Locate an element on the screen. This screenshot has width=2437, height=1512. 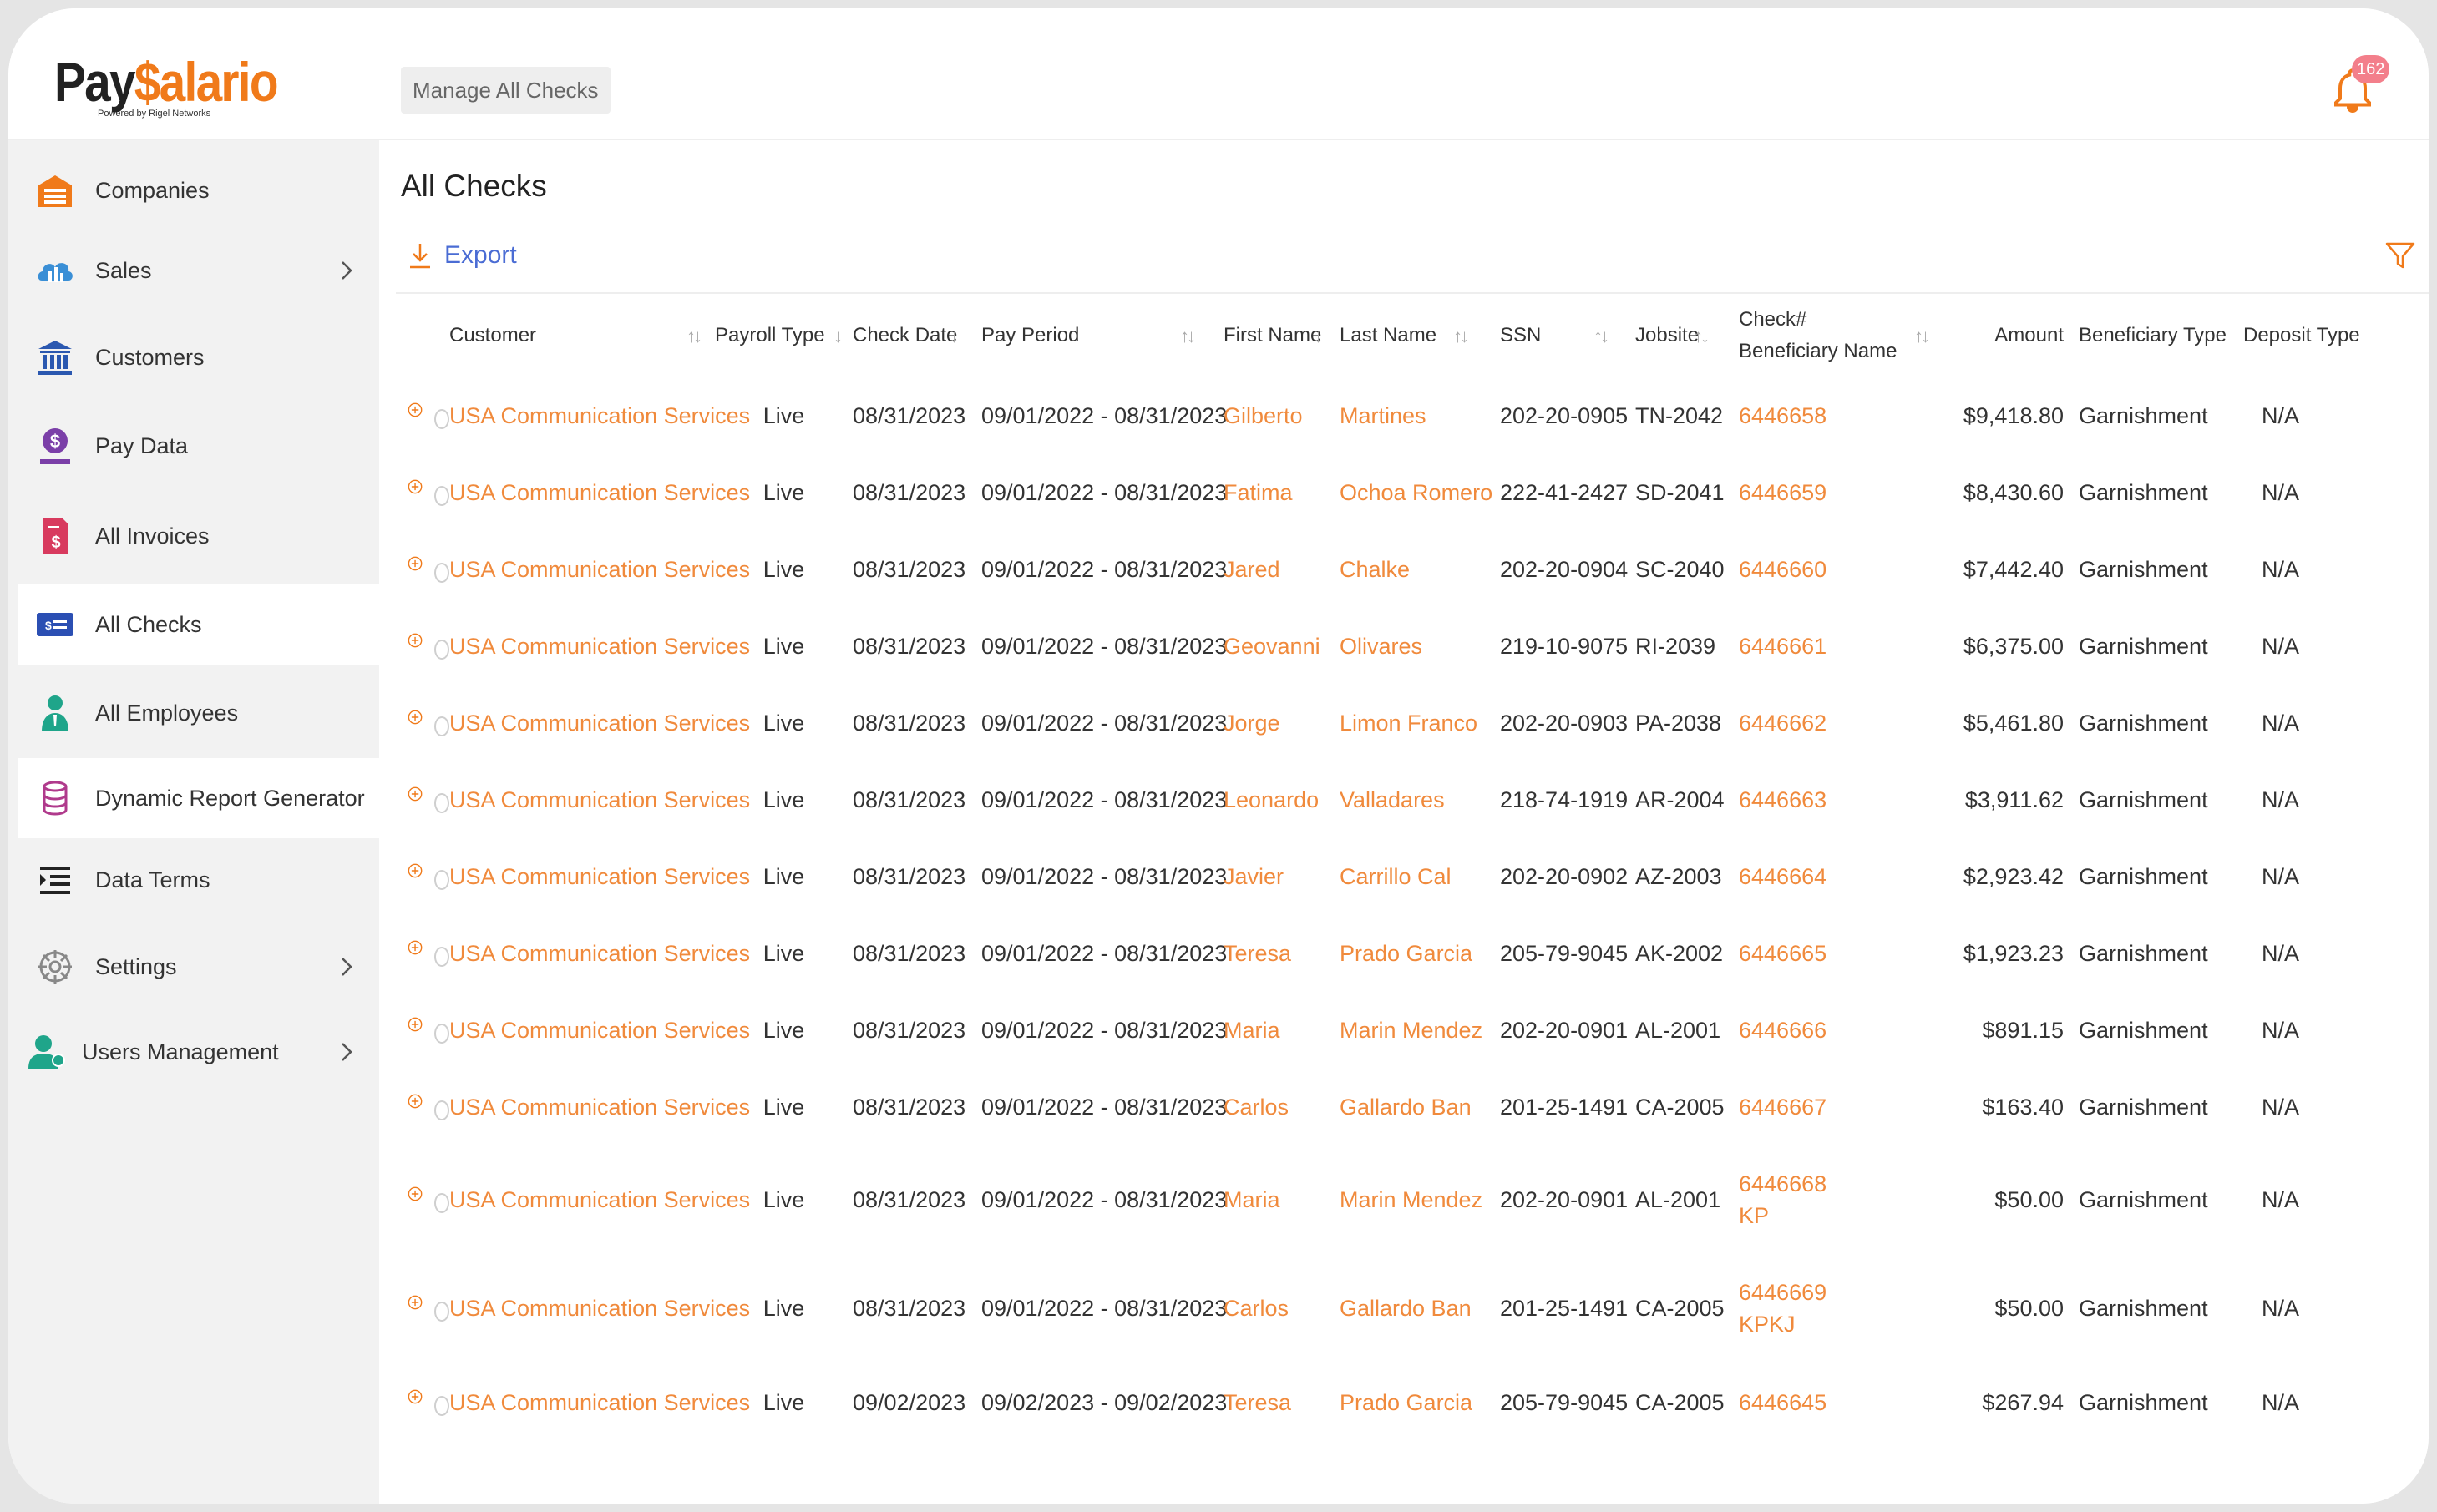
header-first-name: First Name ↓ is located at coordinates (1282, 336).